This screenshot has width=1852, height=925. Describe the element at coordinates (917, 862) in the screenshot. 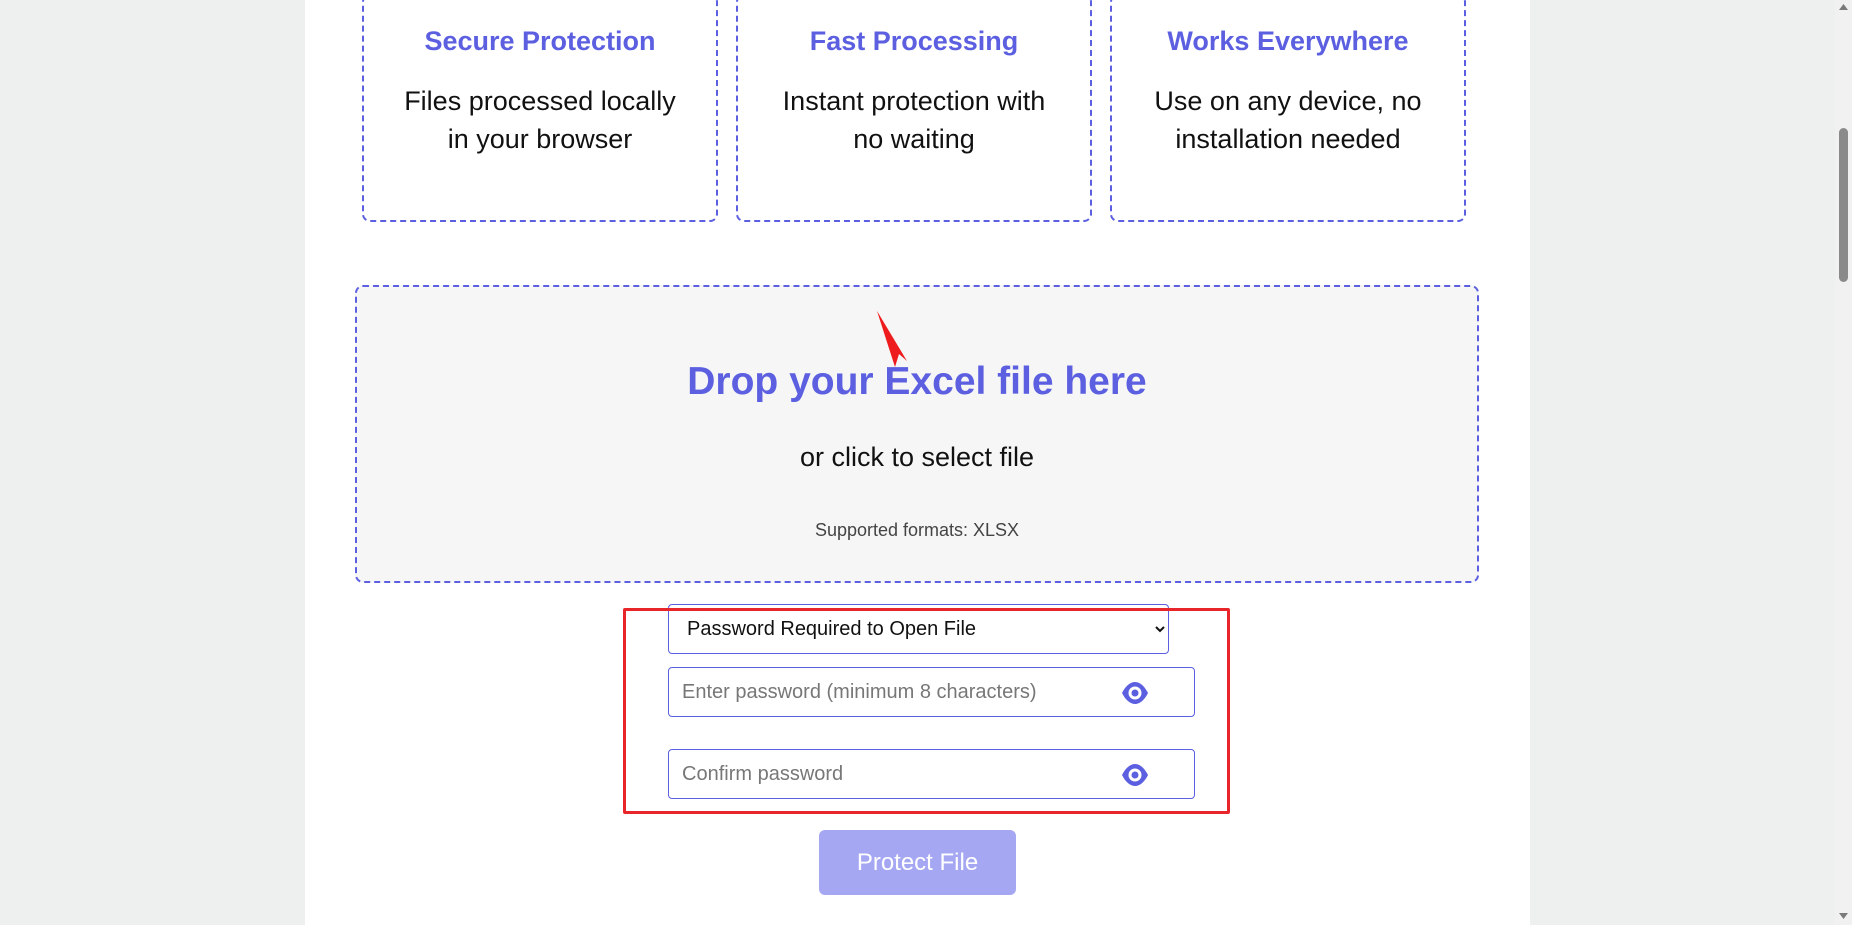

I see `protect-file-button: Protect File` at that location.